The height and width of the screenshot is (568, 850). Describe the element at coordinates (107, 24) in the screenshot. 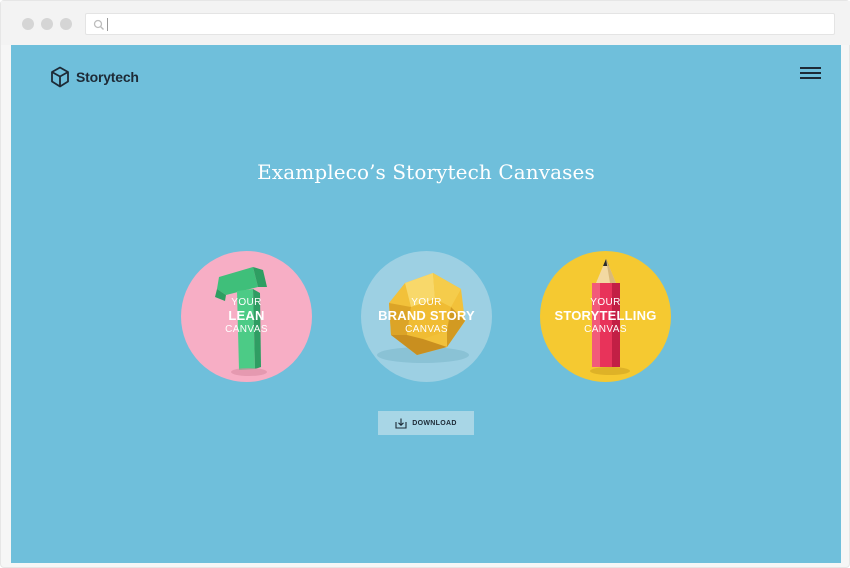

I see `text-caret` at that location.